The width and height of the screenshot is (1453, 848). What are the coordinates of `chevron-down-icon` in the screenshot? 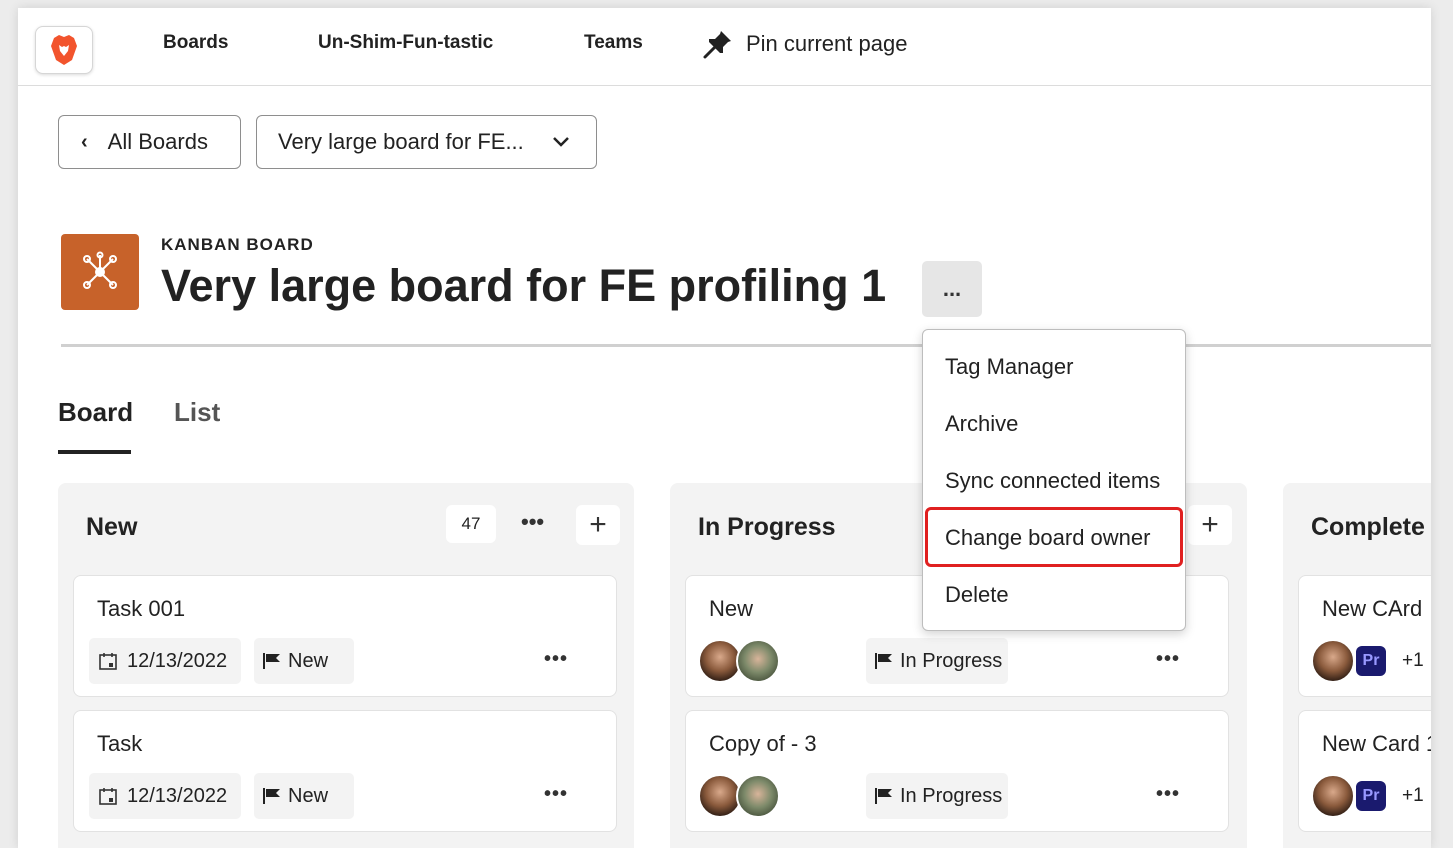 It's located at (560, 142).